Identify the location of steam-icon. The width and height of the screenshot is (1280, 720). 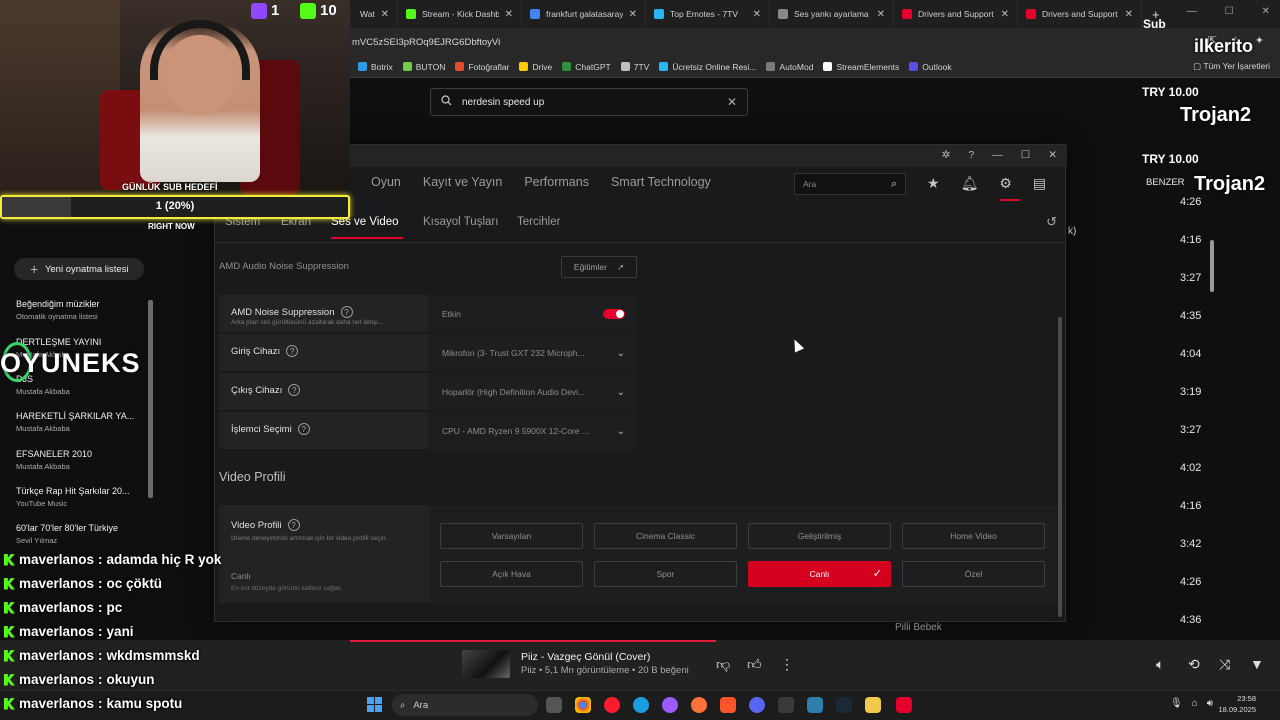
(844, 705).